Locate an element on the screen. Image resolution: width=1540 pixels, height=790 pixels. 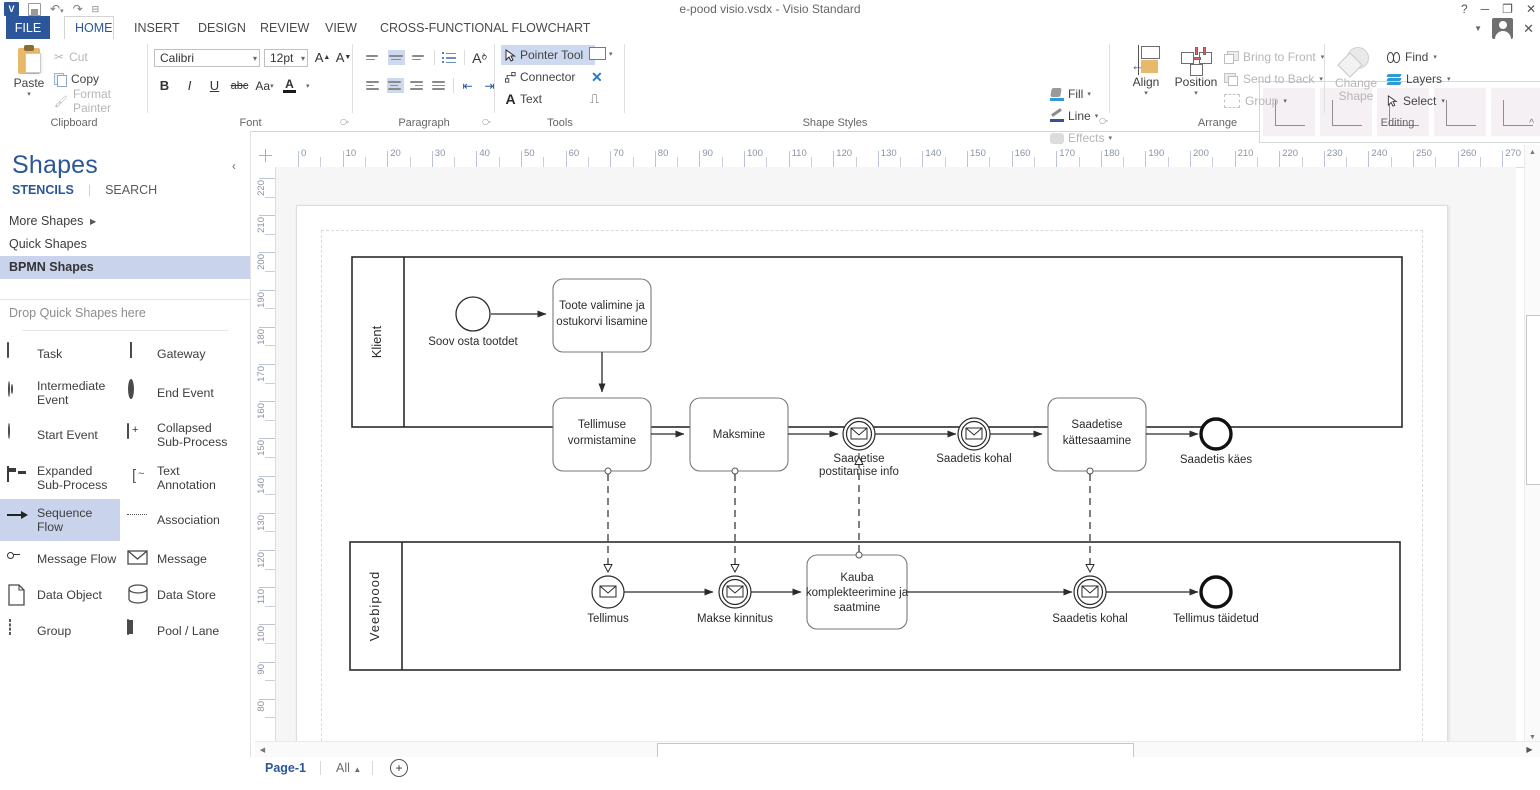
layers-button: Layers ▾ is located at coordinates (1418, 79).